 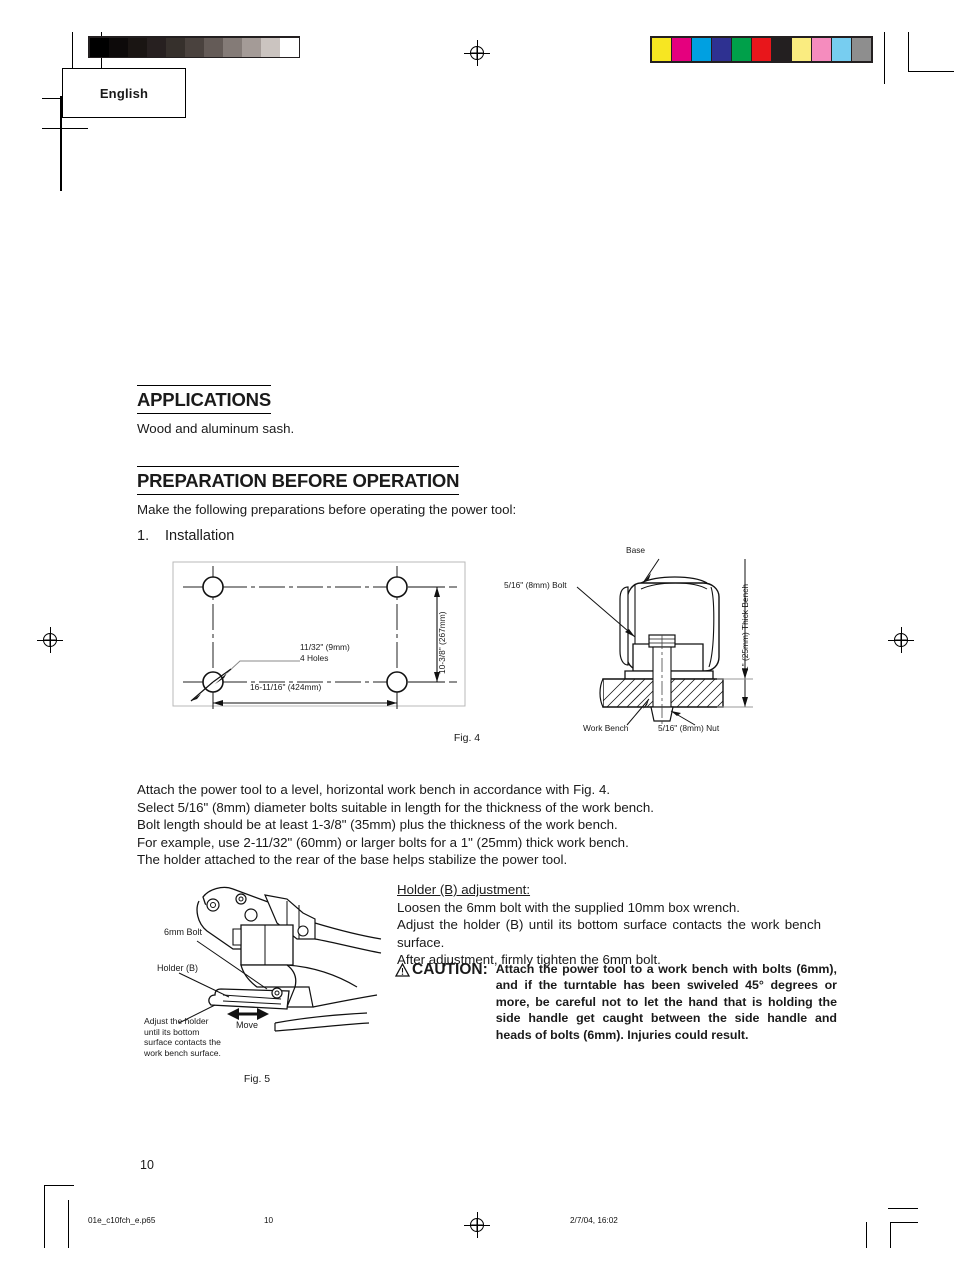 What do you see at coordinates (904, 1223) in the screenshot?
I see `crop-mark-bottom-right-h2` at bounding box center [904, 1223].